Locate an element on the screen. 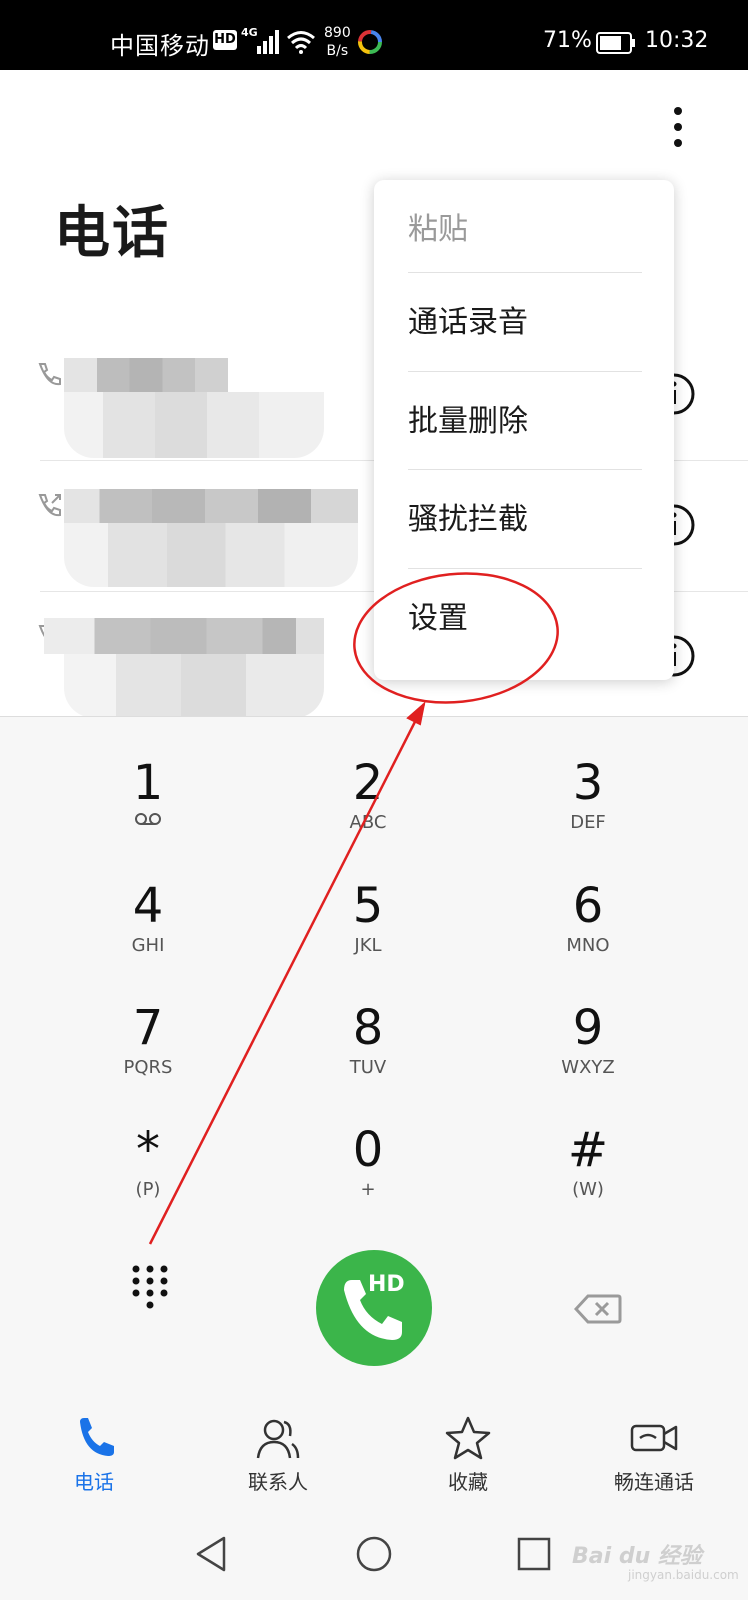 Image resolution: width=748 pixels, height=1600 pixels. key-letters: WXYZ is located at coordinates (588, 1067).